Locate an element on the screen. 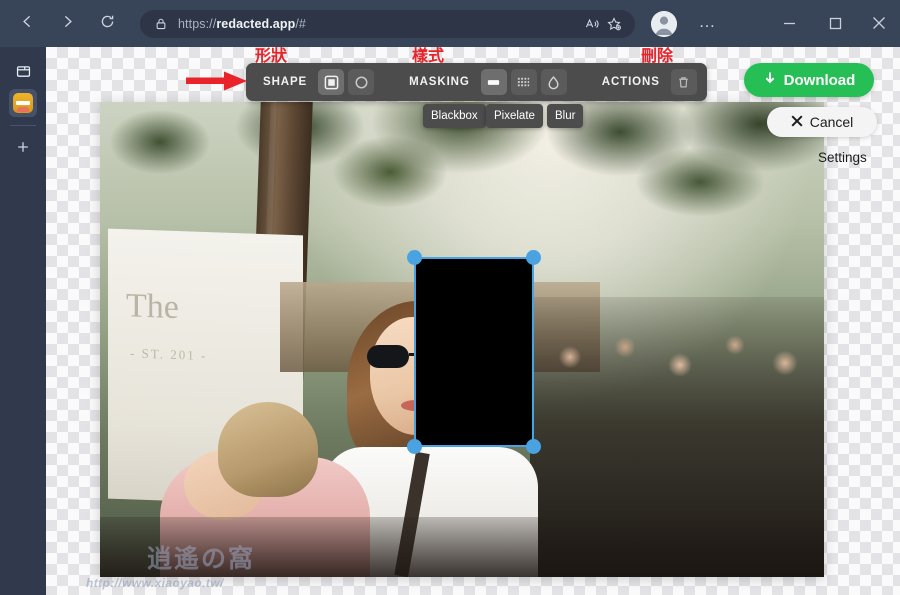 The image size is (900, 595). window-close-button is located at coordinates (879, 23).